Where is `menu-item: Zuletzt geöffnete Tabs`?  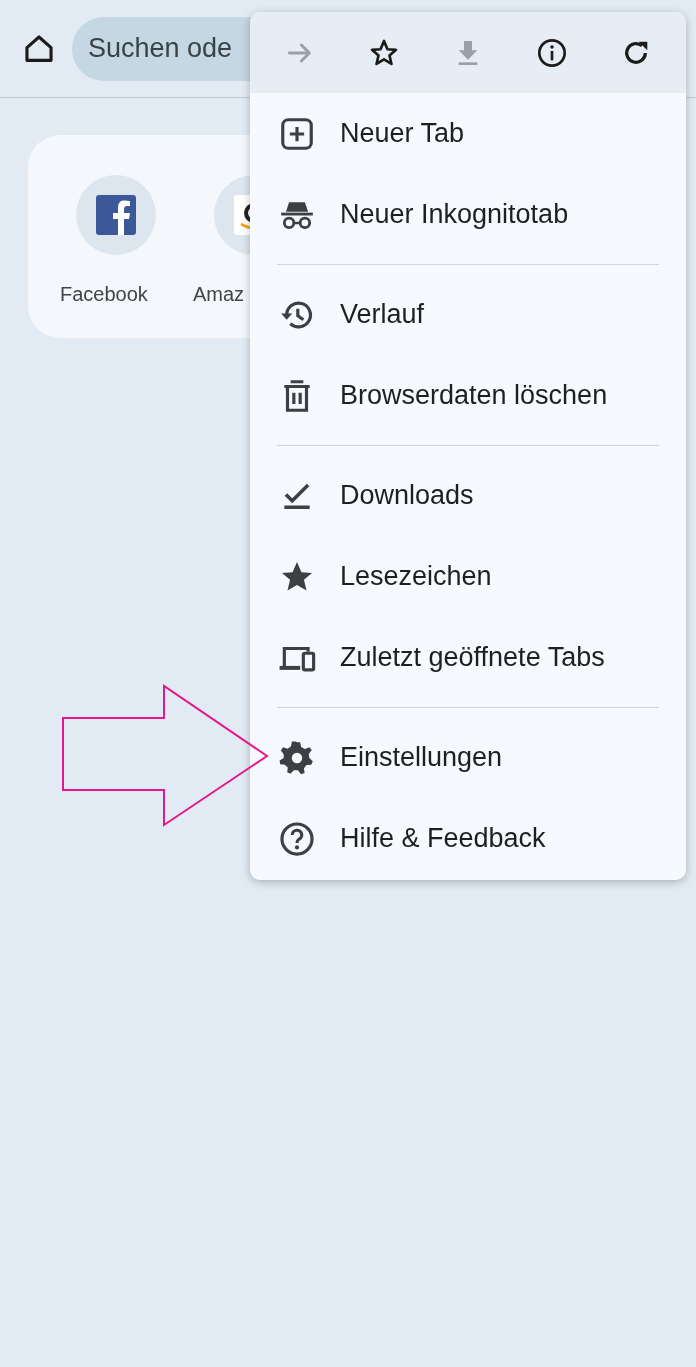
menu-item: Zuletzt geöffnete Tabs is located at coordinates (468, 657).